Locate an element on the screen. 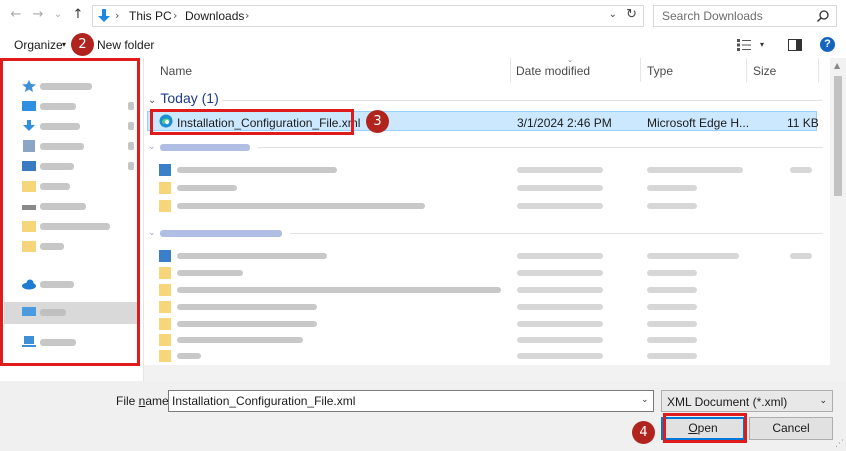 The height and width of the screenshot is (451, 846). search-icon is located at coordinates (823, 16).